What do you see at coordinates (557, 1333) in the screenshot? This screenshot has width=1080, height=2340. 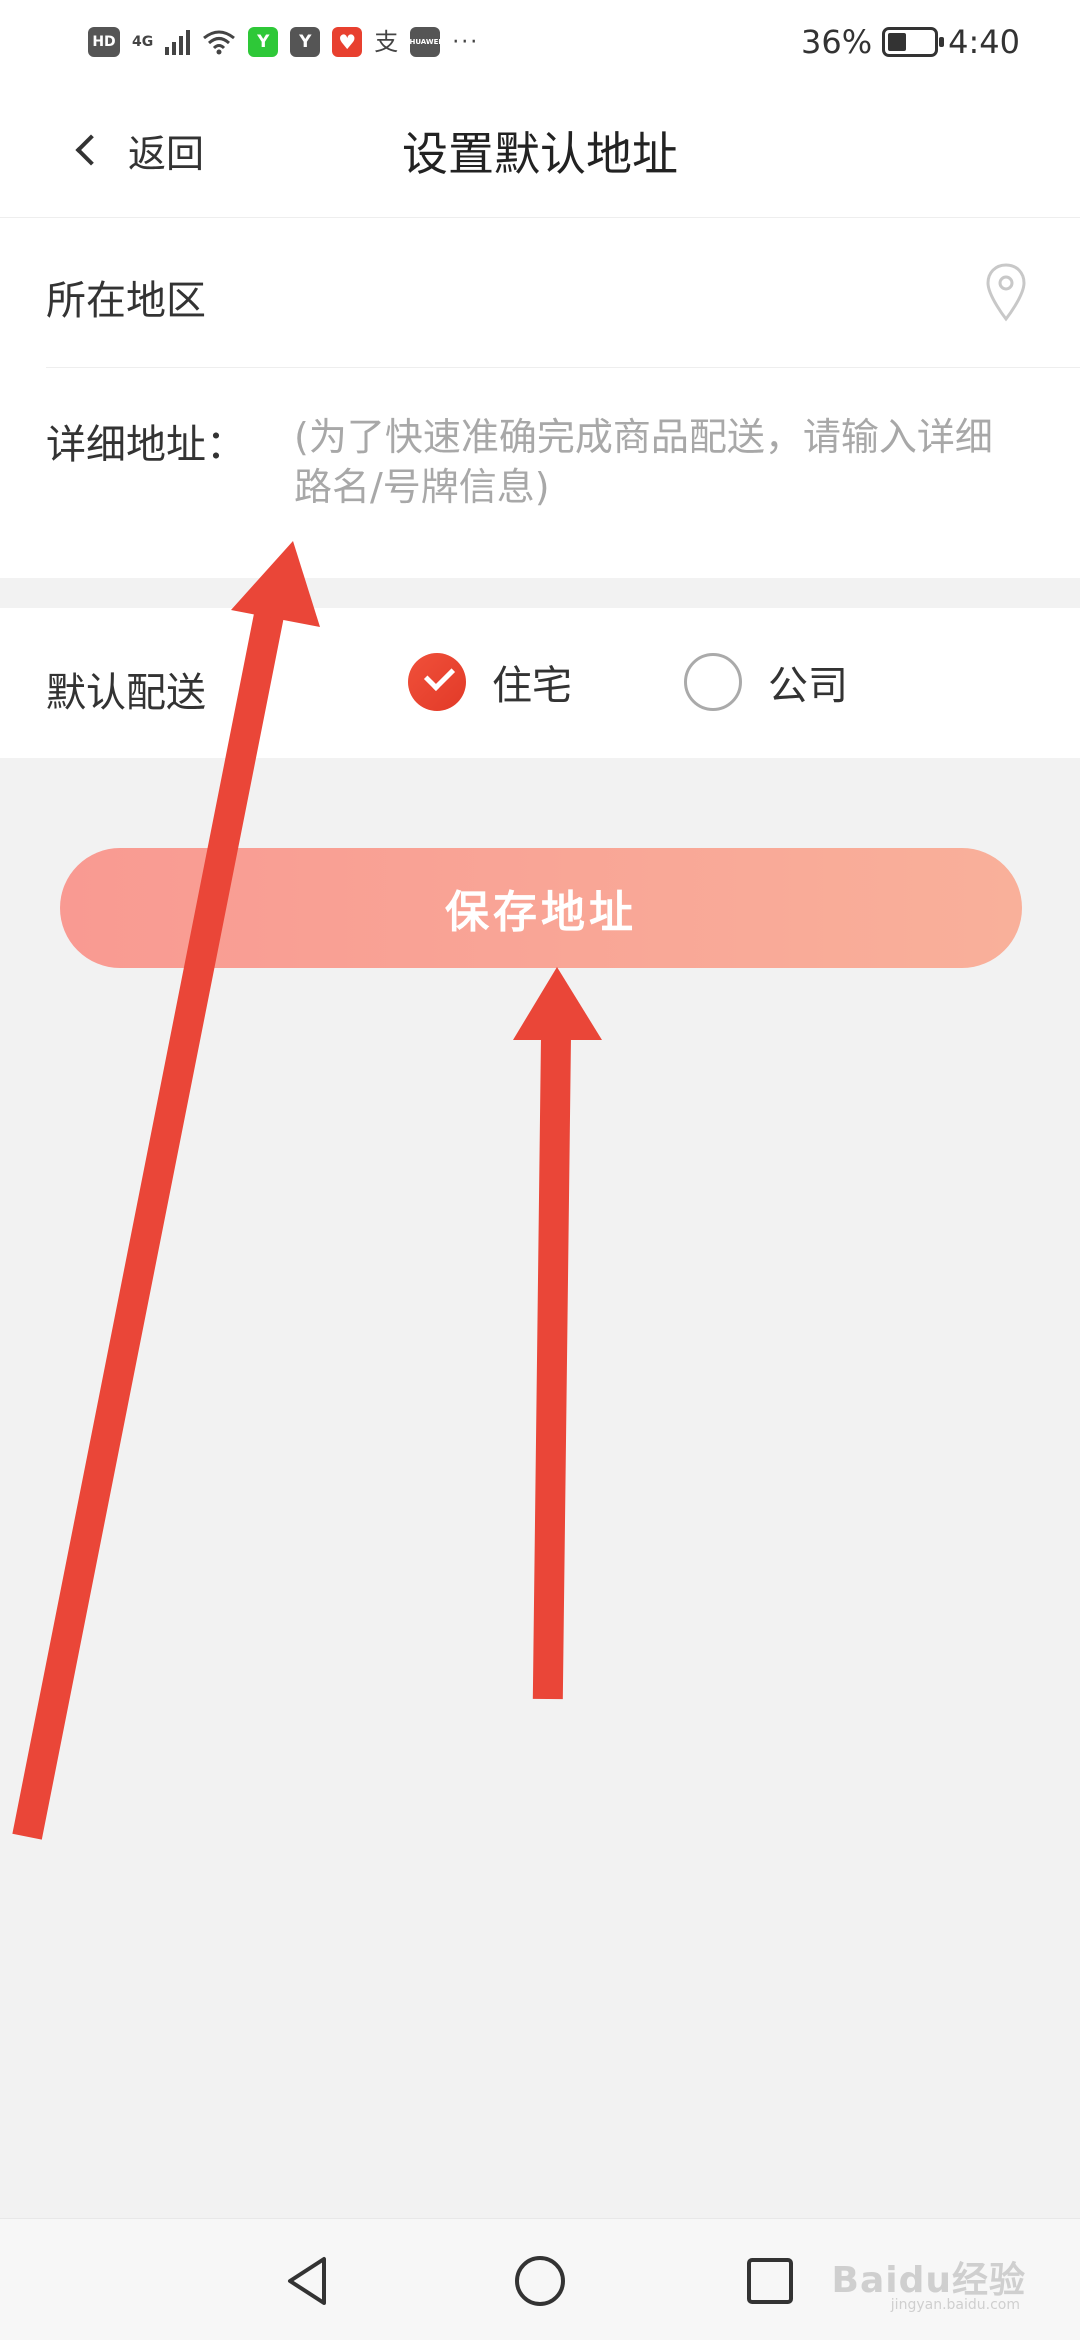 I see `arrow-to-save-button` at bounding box center [557, 1333].